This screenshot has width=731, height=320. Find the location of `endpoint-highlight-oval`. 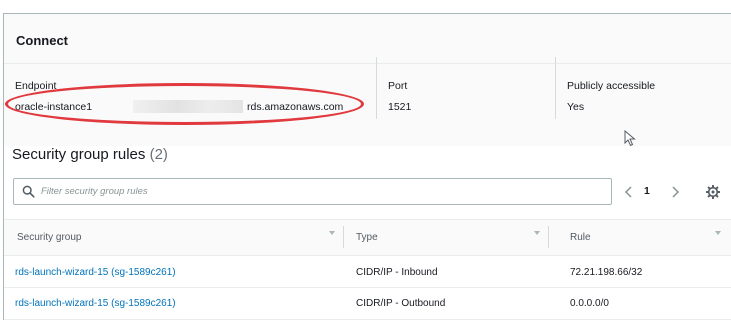

endpoint-highlight-oval is located at coordinates (184, 104).